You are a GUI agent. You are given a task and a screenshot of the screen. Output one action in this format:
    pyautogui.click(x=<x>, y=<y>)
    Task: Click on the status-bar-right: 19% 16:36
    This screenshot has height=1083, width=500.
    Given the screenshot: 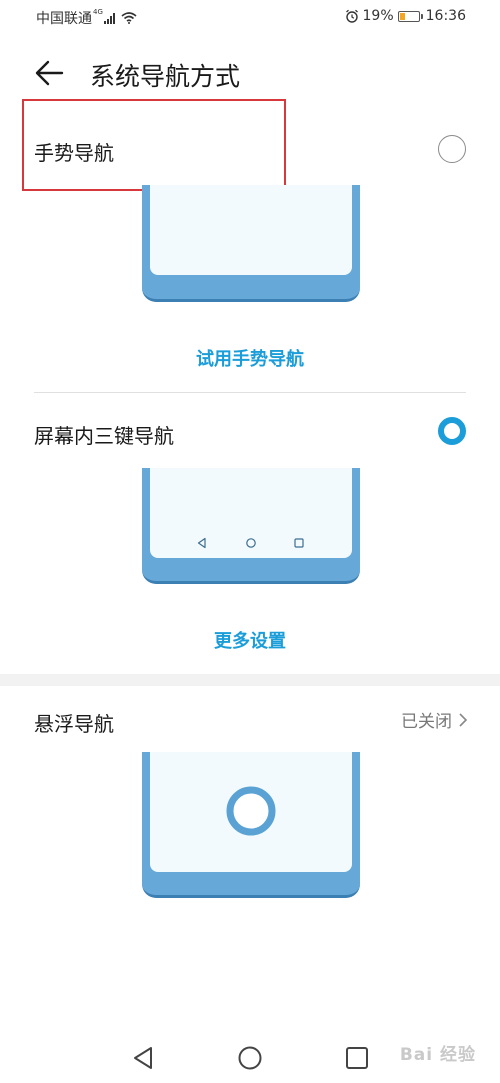 What is the action you would take?
    pyautogui.click(x=405, y=16)
    